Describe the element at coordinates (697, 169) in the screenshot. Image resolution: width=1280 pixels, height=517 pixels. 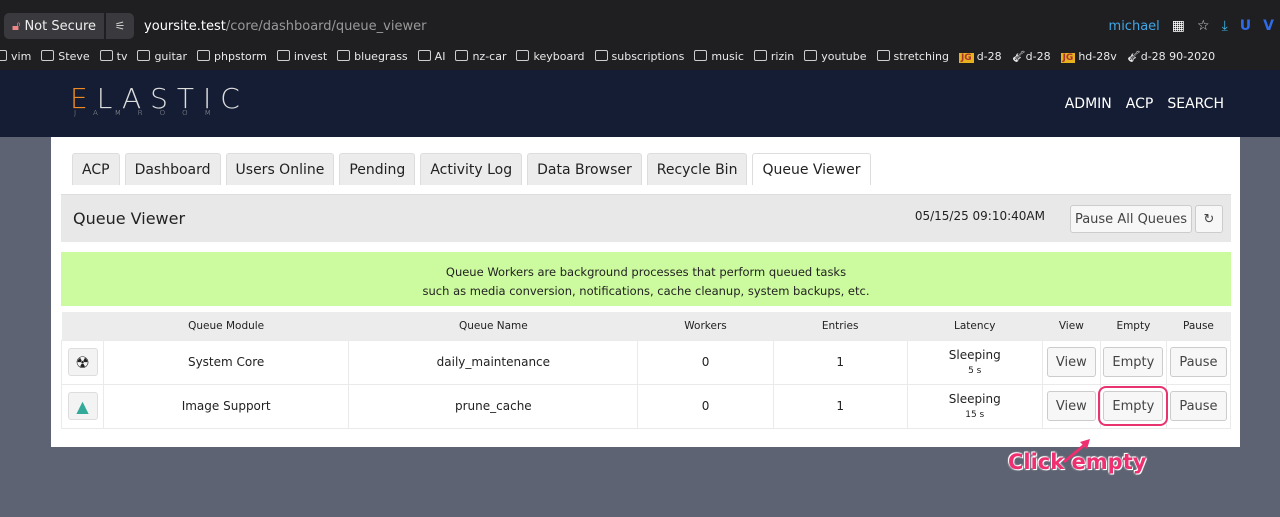
I see `tab-recycle-bin: Recycle Bin` at that location.